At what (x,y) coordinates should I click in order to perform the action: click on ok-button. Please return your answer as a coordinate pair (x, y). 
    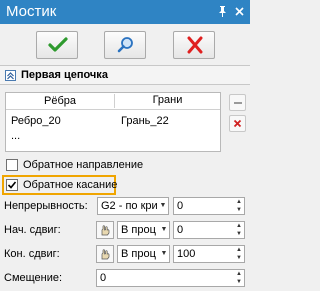
    Looking at the image, I should click on (57, 45).